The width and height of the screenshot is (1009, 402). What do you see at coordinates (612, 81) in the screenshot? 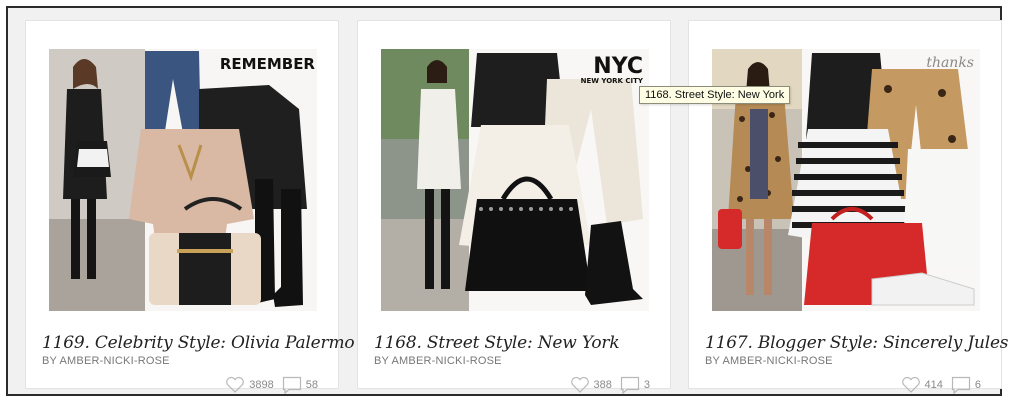
I see `badge-subtext: NEW YORK CITY` at bounding box center [612, 81].